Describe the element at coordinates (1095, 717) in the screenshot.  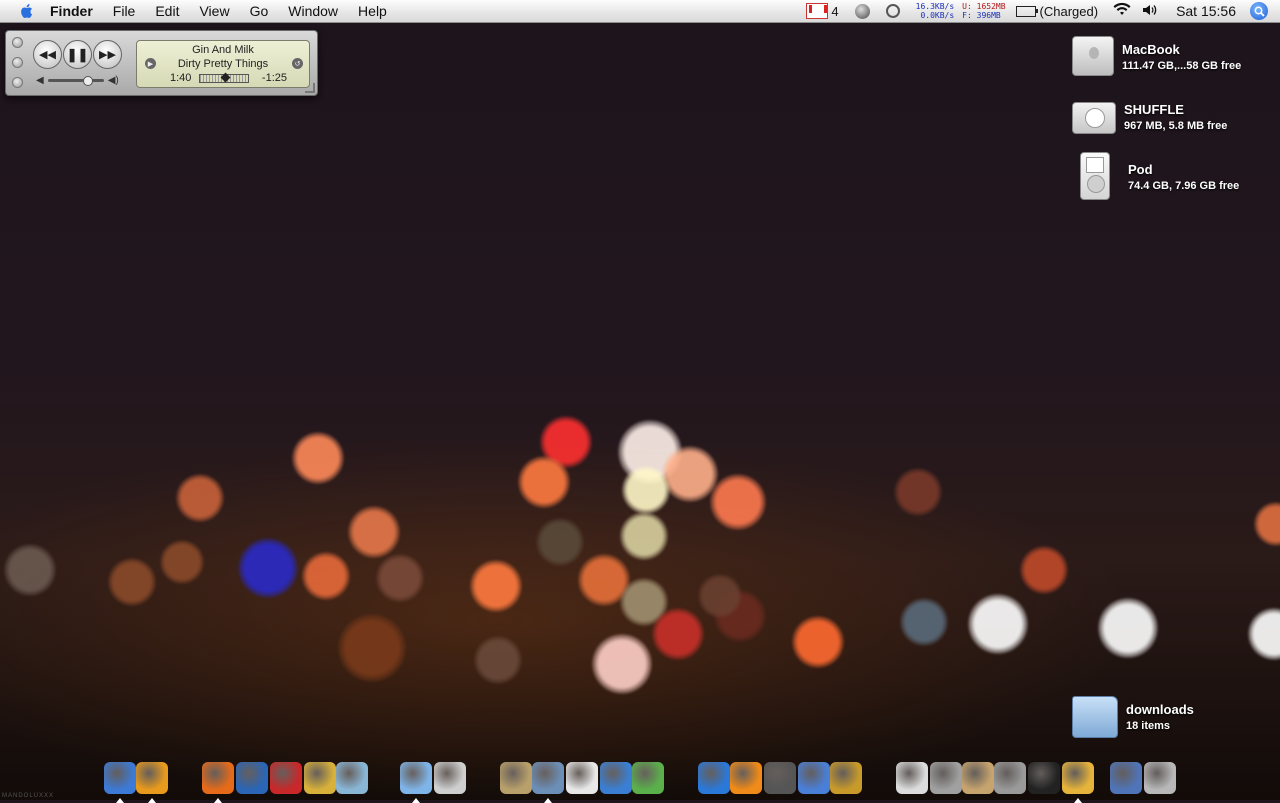
I see `folder-icon` at that location.